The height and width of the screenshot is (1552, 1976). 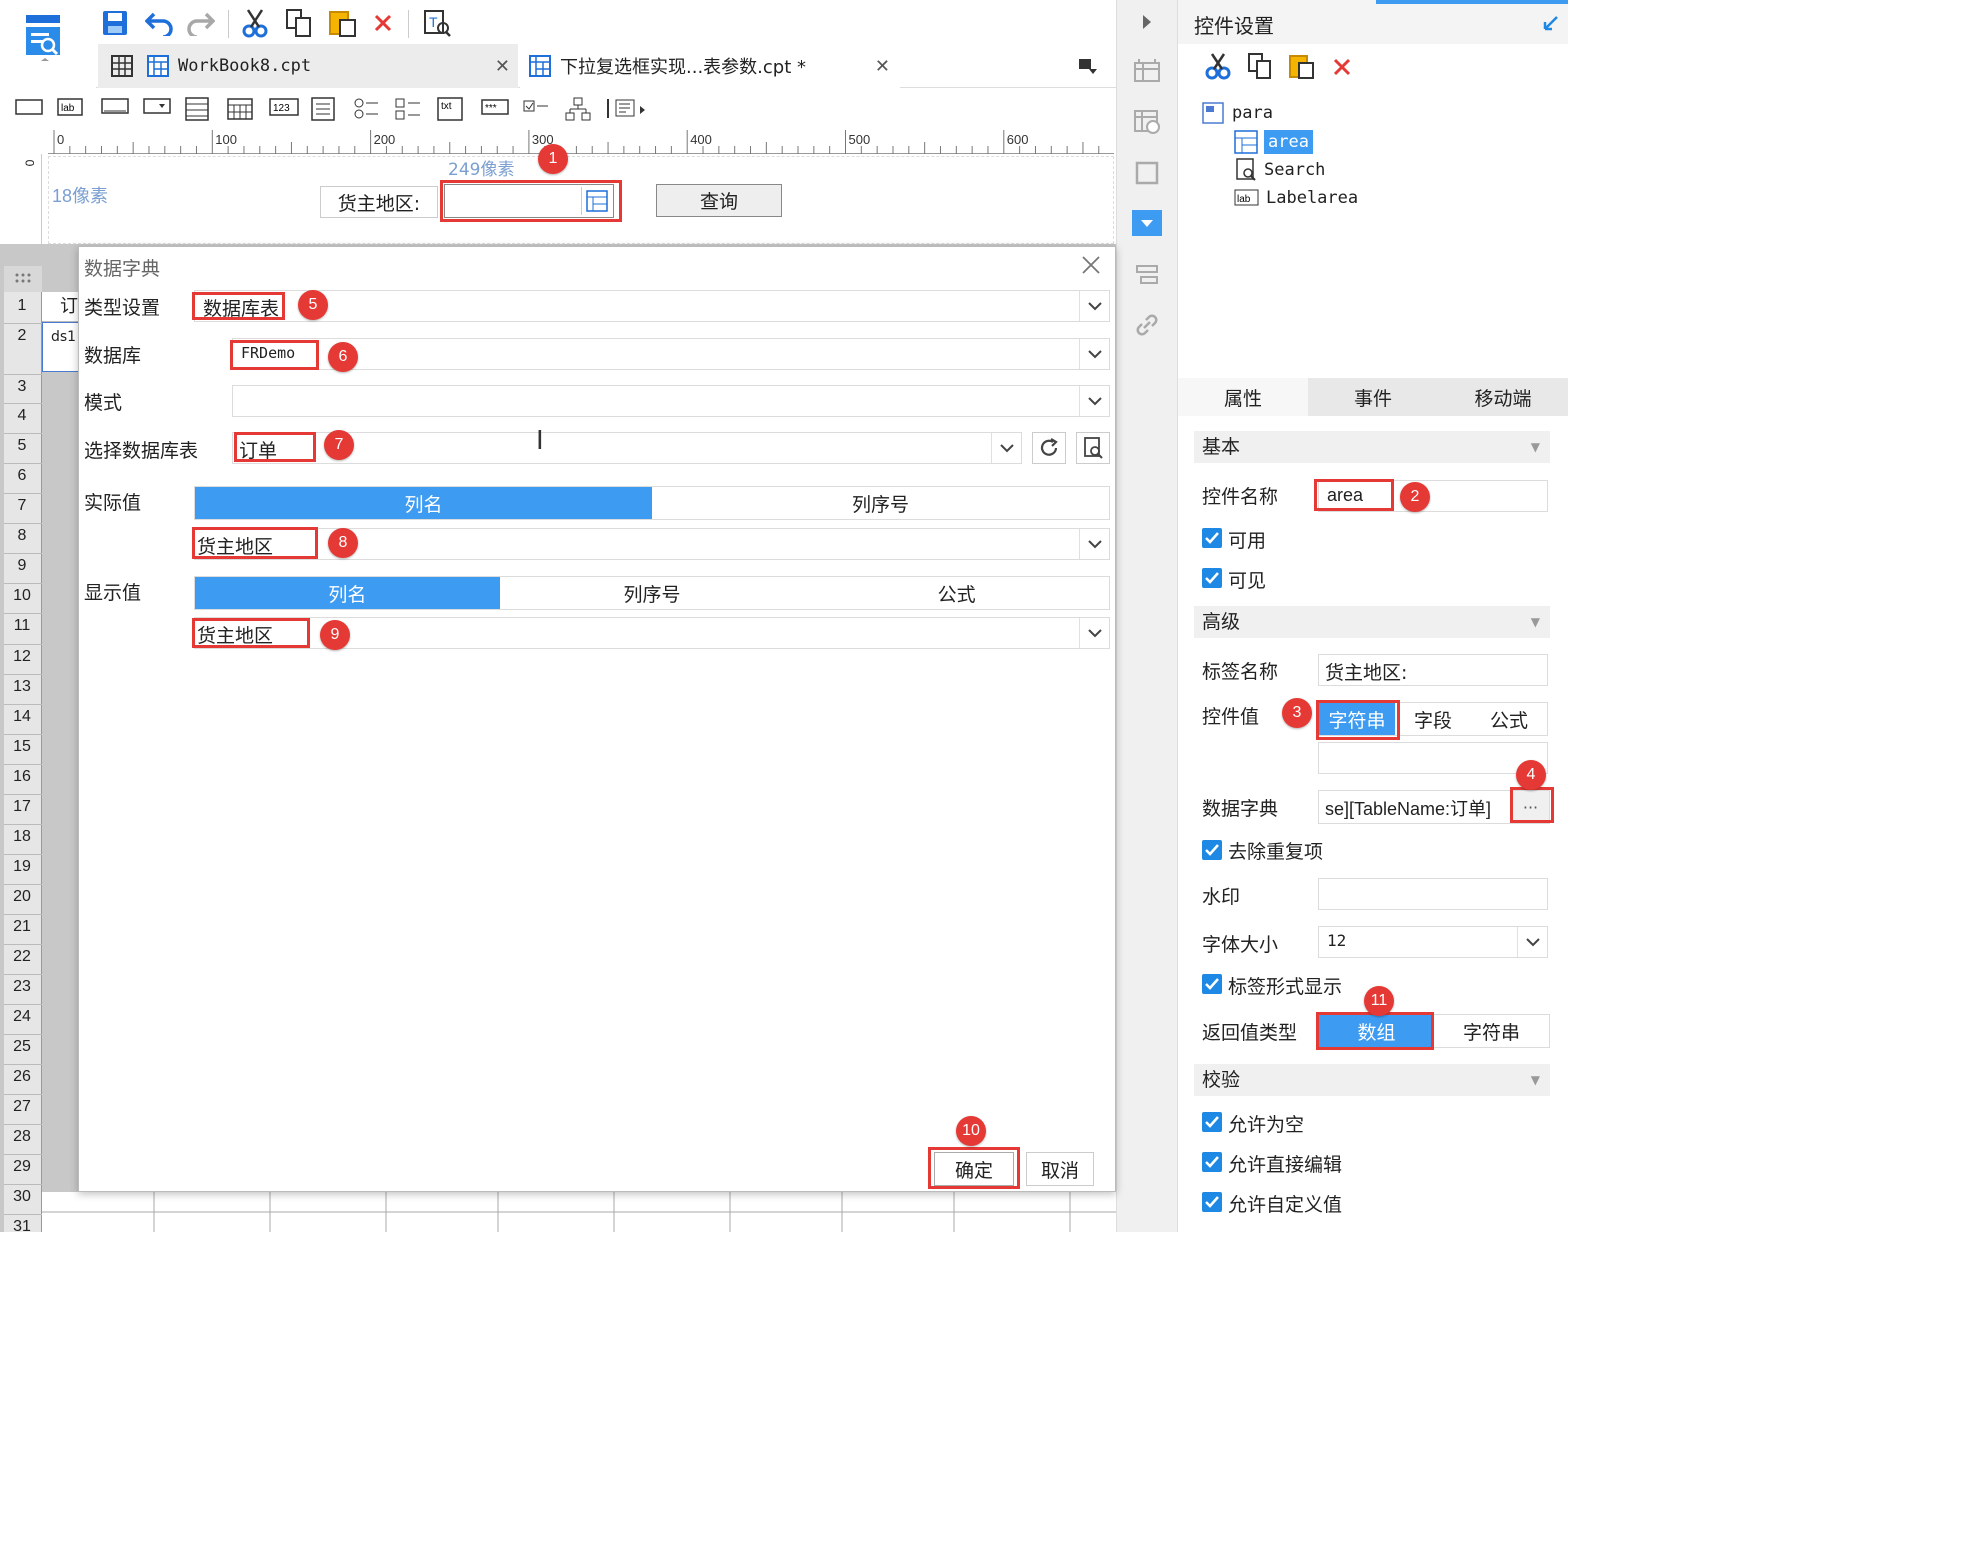 I want to click on row-number: 26, so click(x=22, y=1077).